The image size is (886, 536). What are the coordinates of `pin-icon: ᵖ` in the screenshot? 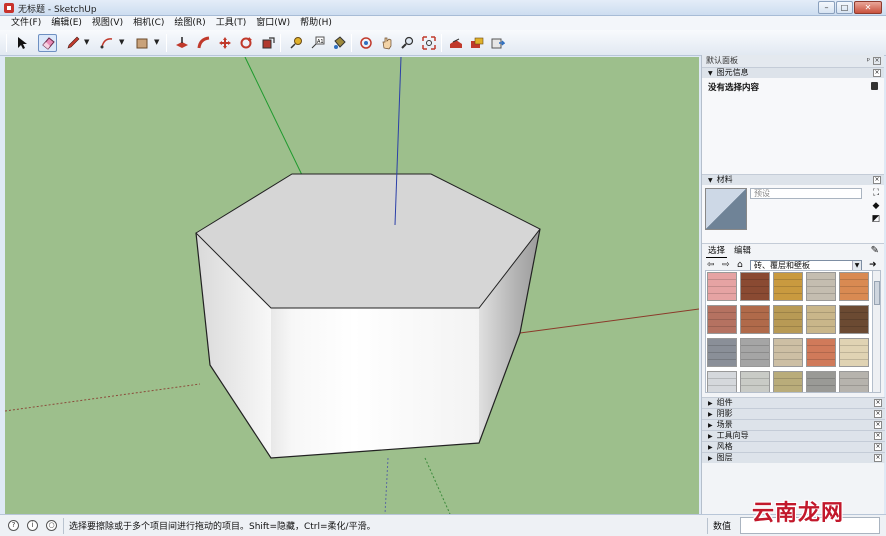 It's located at (868, 61).